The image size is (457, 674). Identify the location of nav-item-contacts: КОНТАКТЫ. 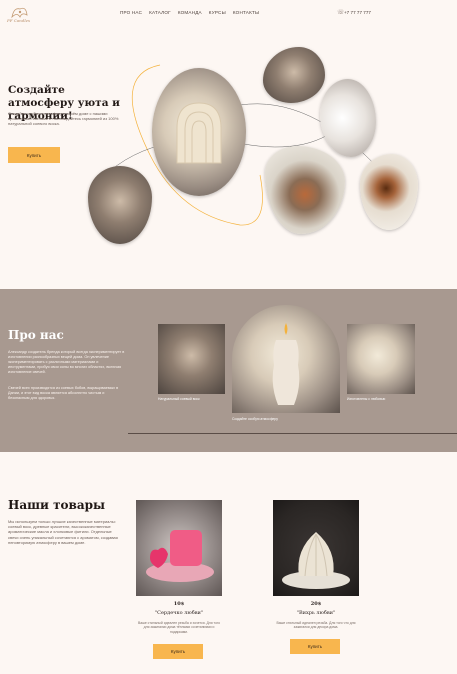
(246, 12).